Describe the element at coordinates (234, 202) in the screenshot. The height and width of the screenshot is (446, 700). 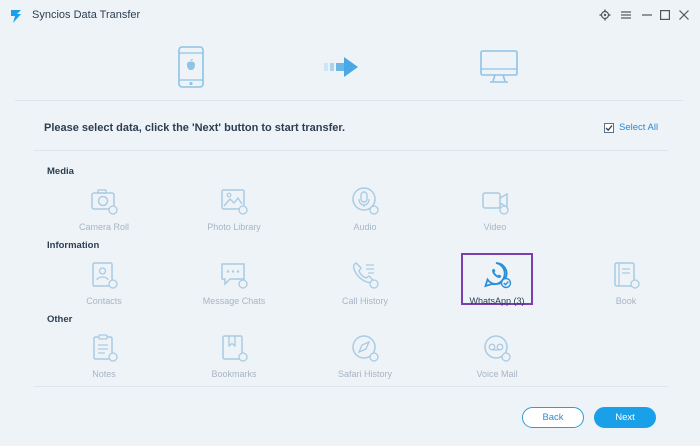
I see `photo-icon` at that location.